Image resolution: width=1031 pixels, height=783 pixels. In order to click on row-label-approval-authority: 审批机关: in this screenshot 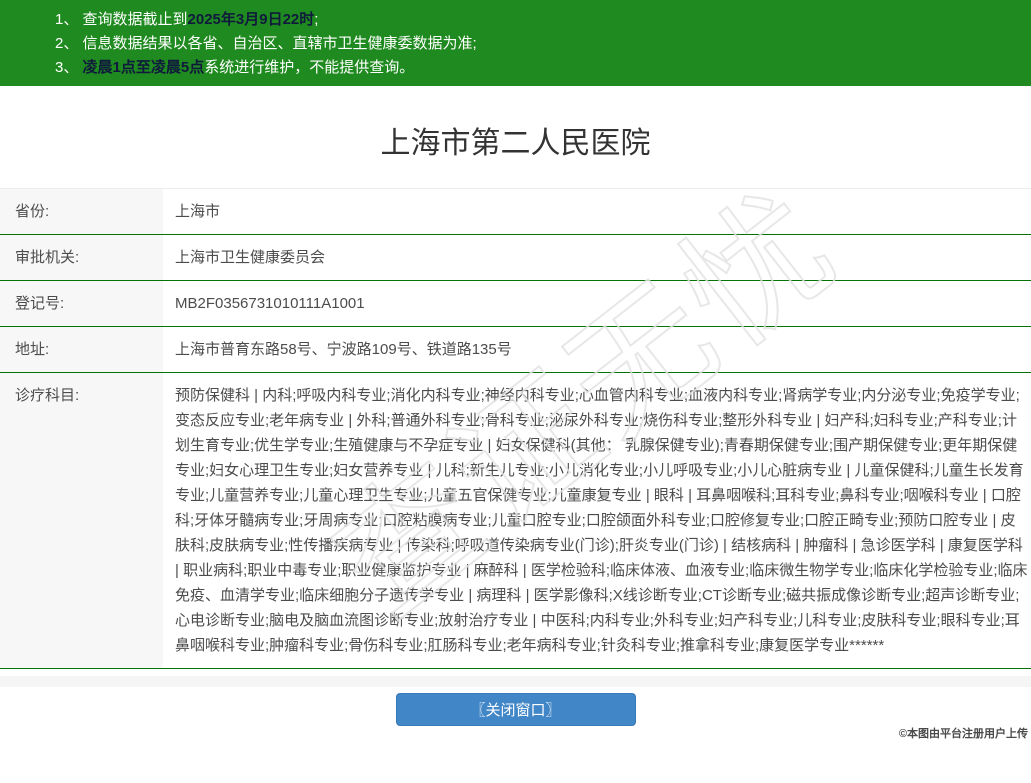, I will do `click(81, 257)`.